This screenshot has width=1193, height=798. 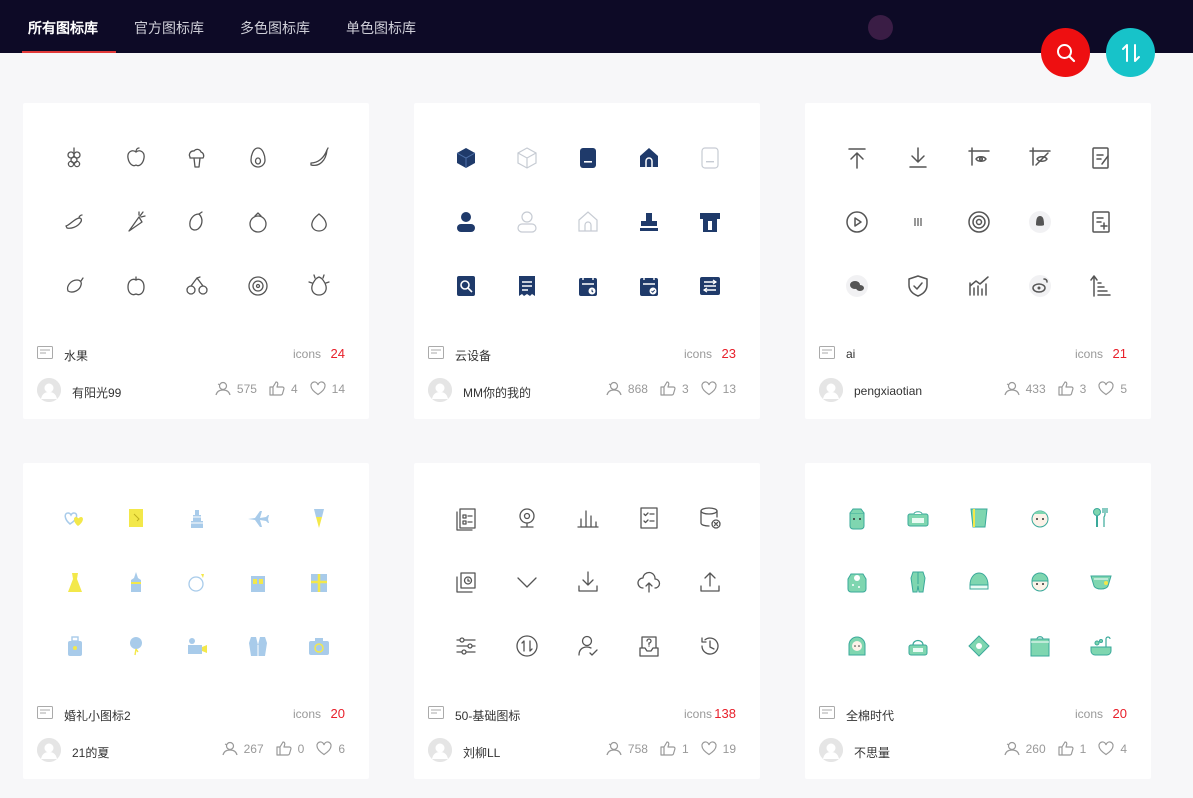 I want to click on doc-add-icon, so click(x=1101, y=222).